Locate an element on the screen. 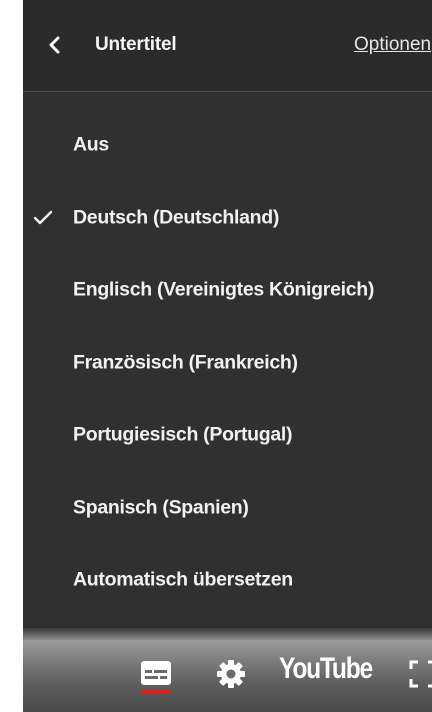 Image resolution: width=432 pixels, height=712 pixels. subtitle-option-english-uk: Englisch (Vereinigtes Königreich) is located at coordinates (227, 290).